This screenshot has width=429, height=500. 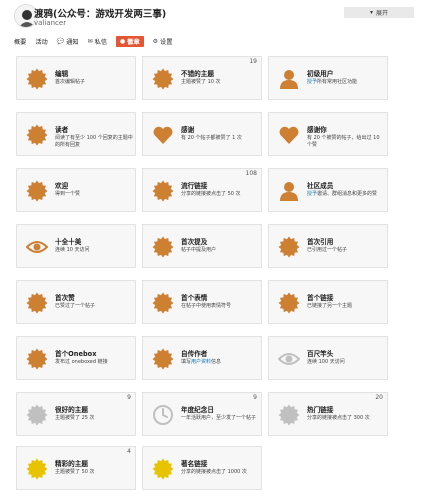 What do you see at coordinates (347, 194) in the screenshot?
I see `badge-description-text: 邀请、群组消息和更多的赞` at bounding box center [347, 194].